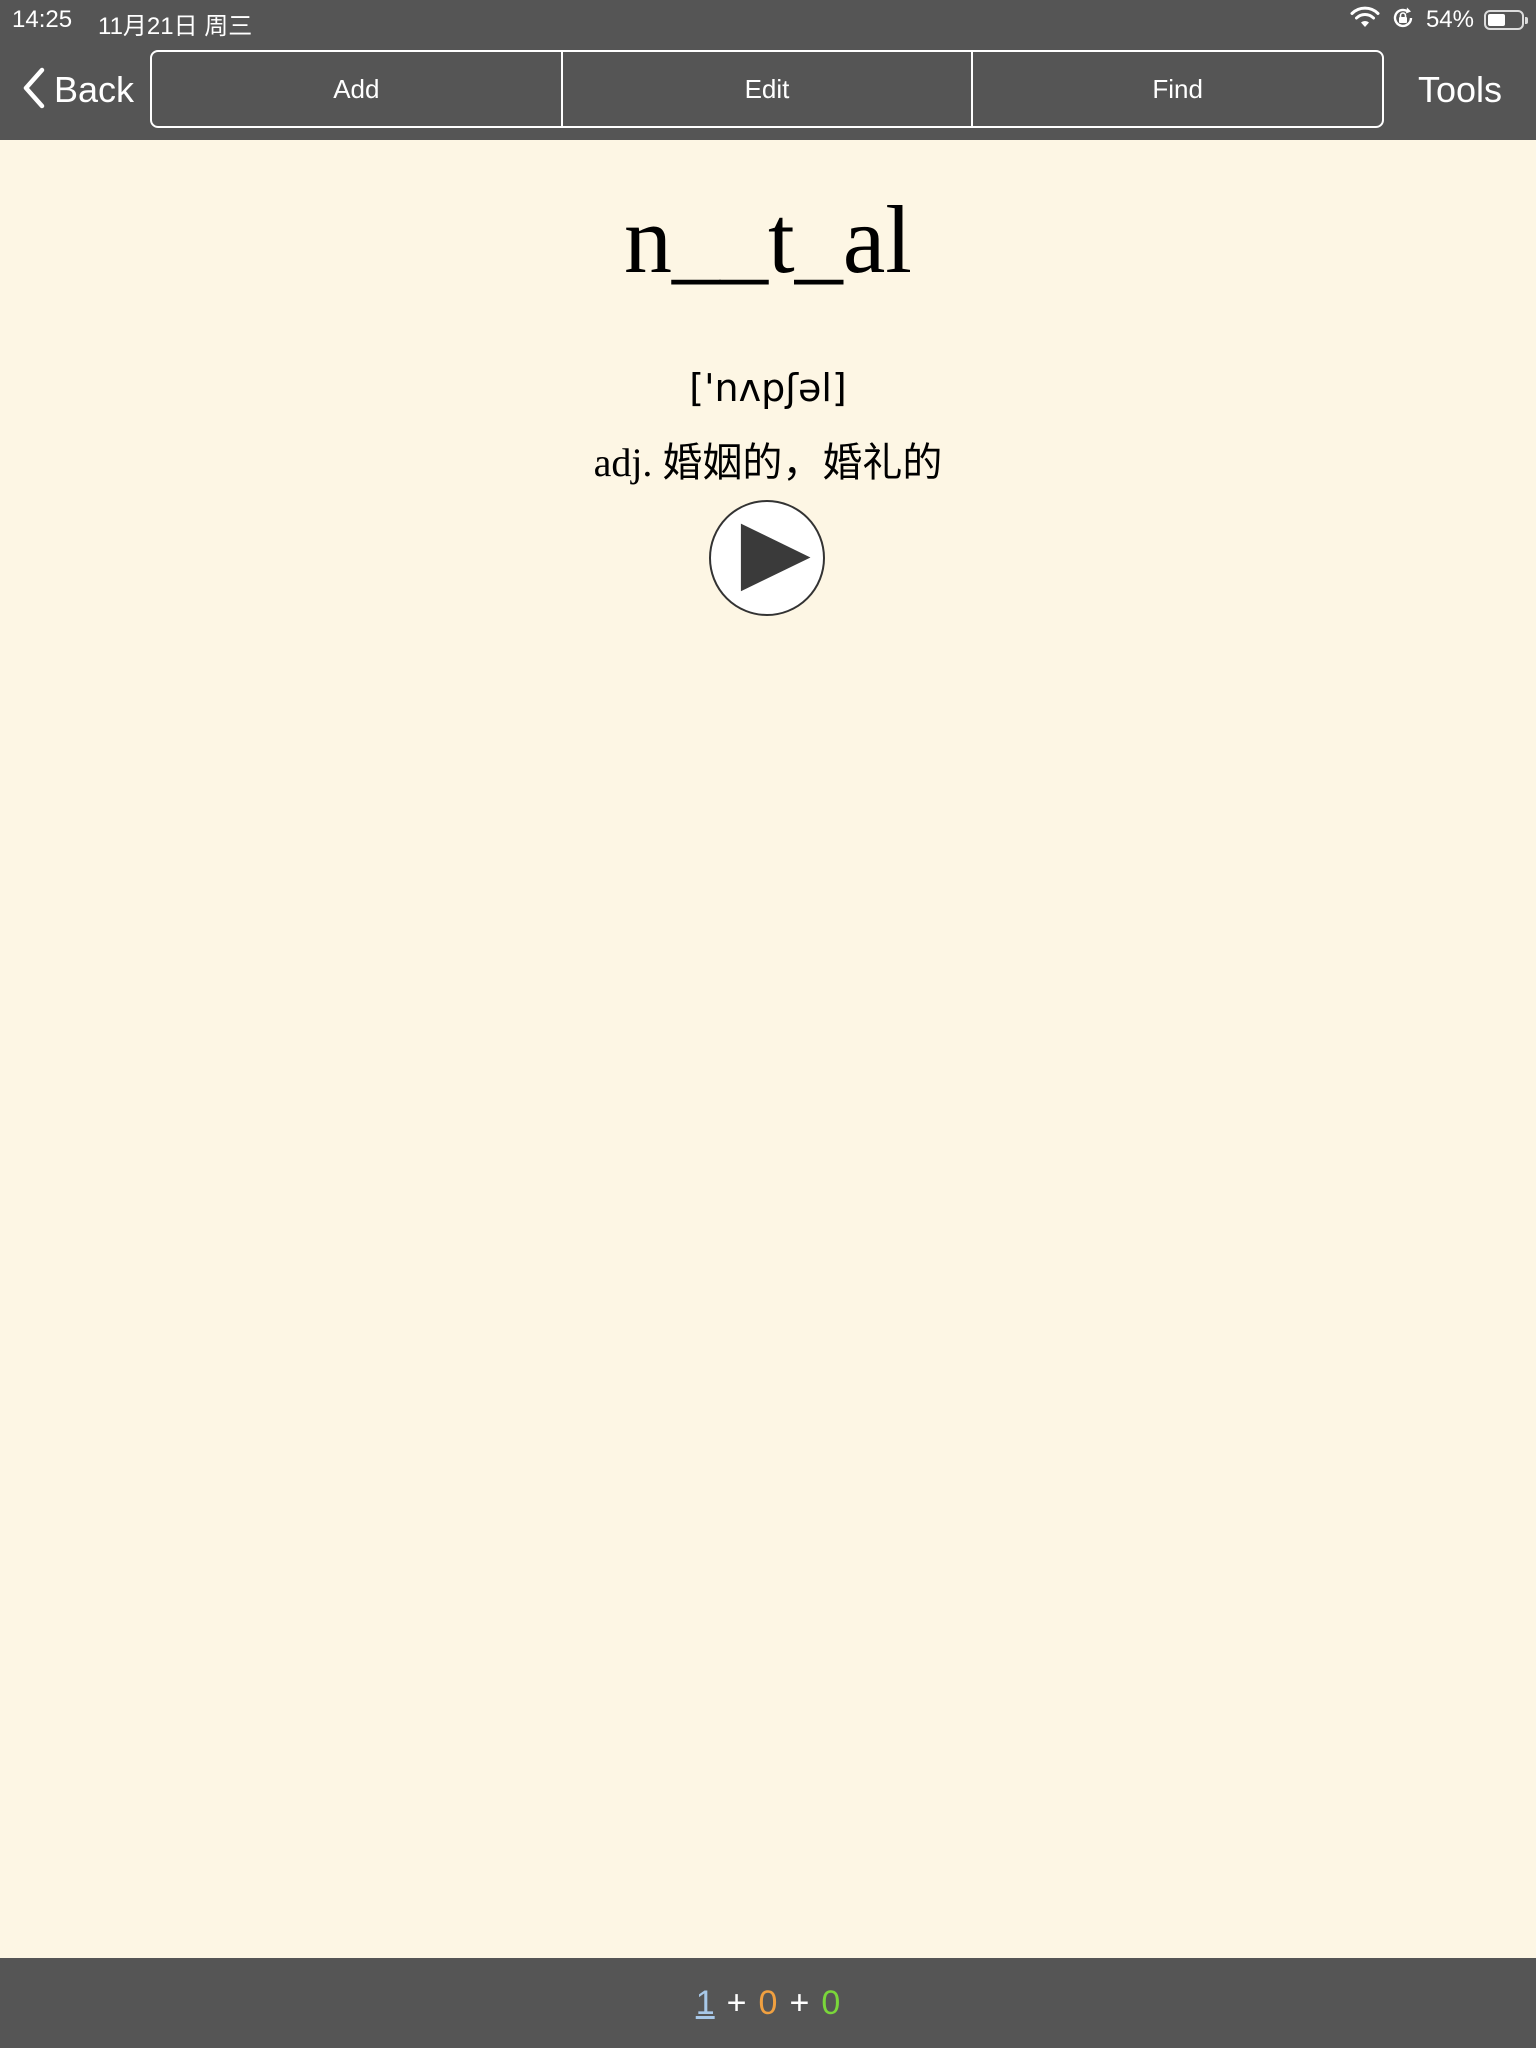 This screenshot has height=2048, width=1536. Describe the element at coordinates (1497, 20) in the screenshot. I see `battery-level` at that location.